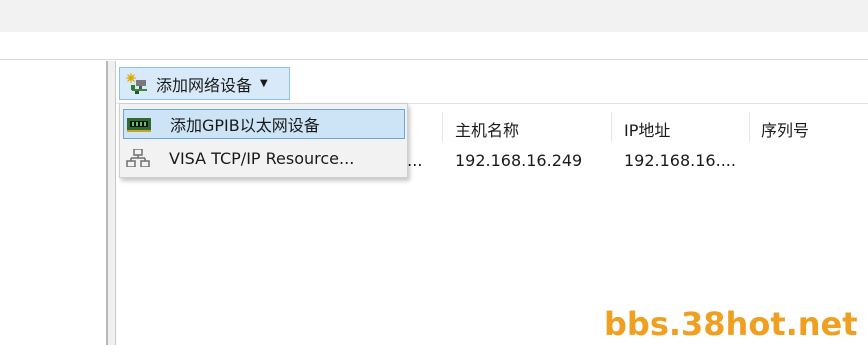 The width and height of the screenshot is (868, 345). I want to click on gpib-card-icon, so click(139, 124).